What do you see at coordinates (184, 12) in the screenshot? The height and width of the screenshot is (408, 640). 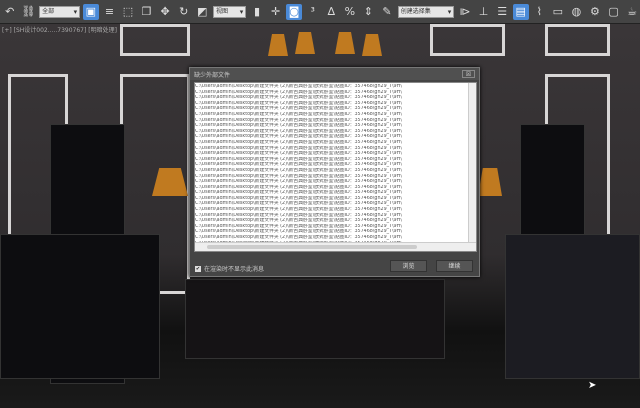 I see `rotate-icon: ↻` at bounding box center [184, 12].